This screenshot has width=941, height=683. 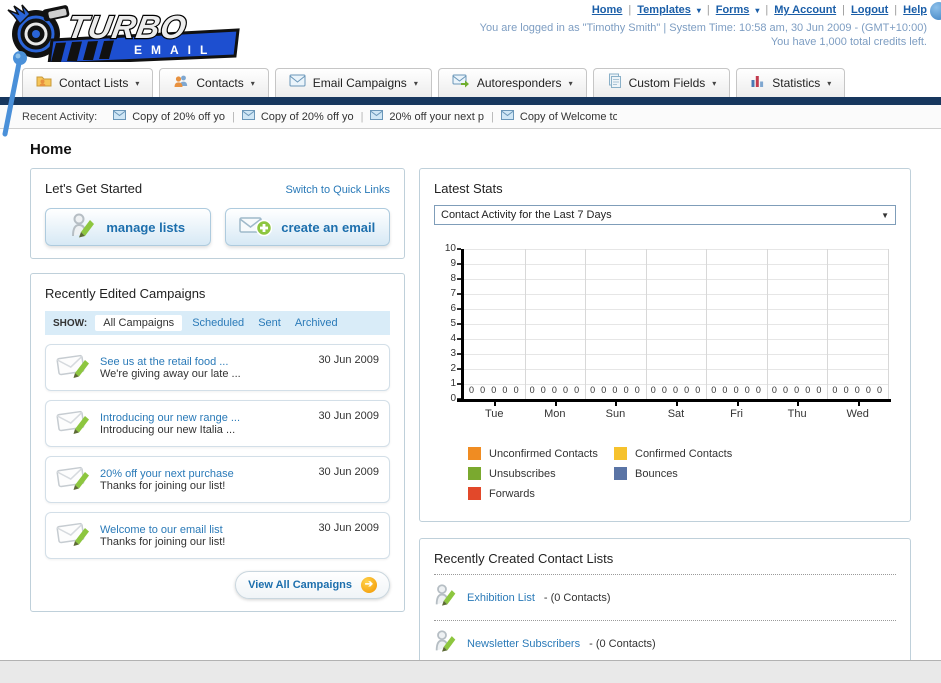 I want to click on svg-text: TURBO, so click(x=127, y=27).